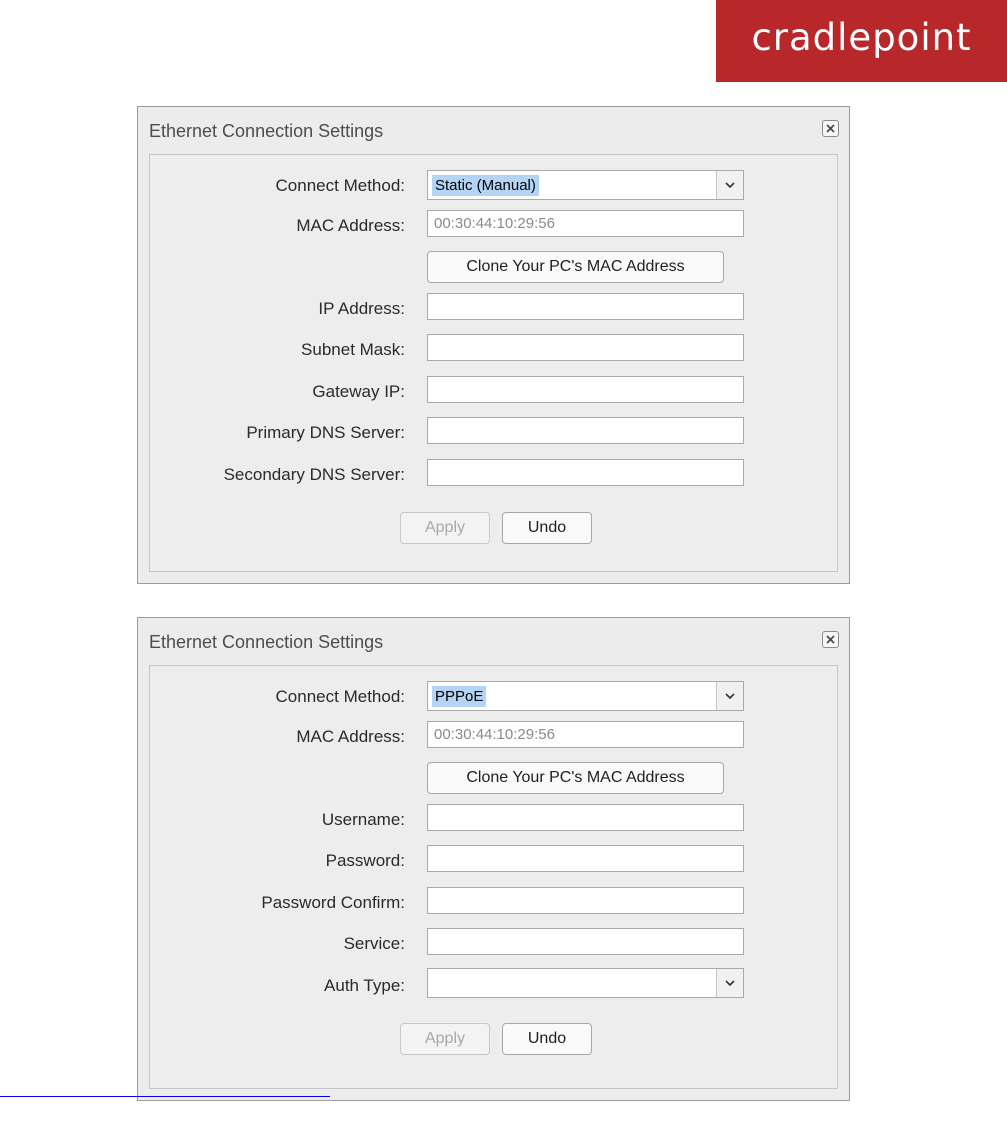 The width and height of the screenshot is (1007, 1122). I want to click on ip-address-label: IP Address:, so click(361, 308).